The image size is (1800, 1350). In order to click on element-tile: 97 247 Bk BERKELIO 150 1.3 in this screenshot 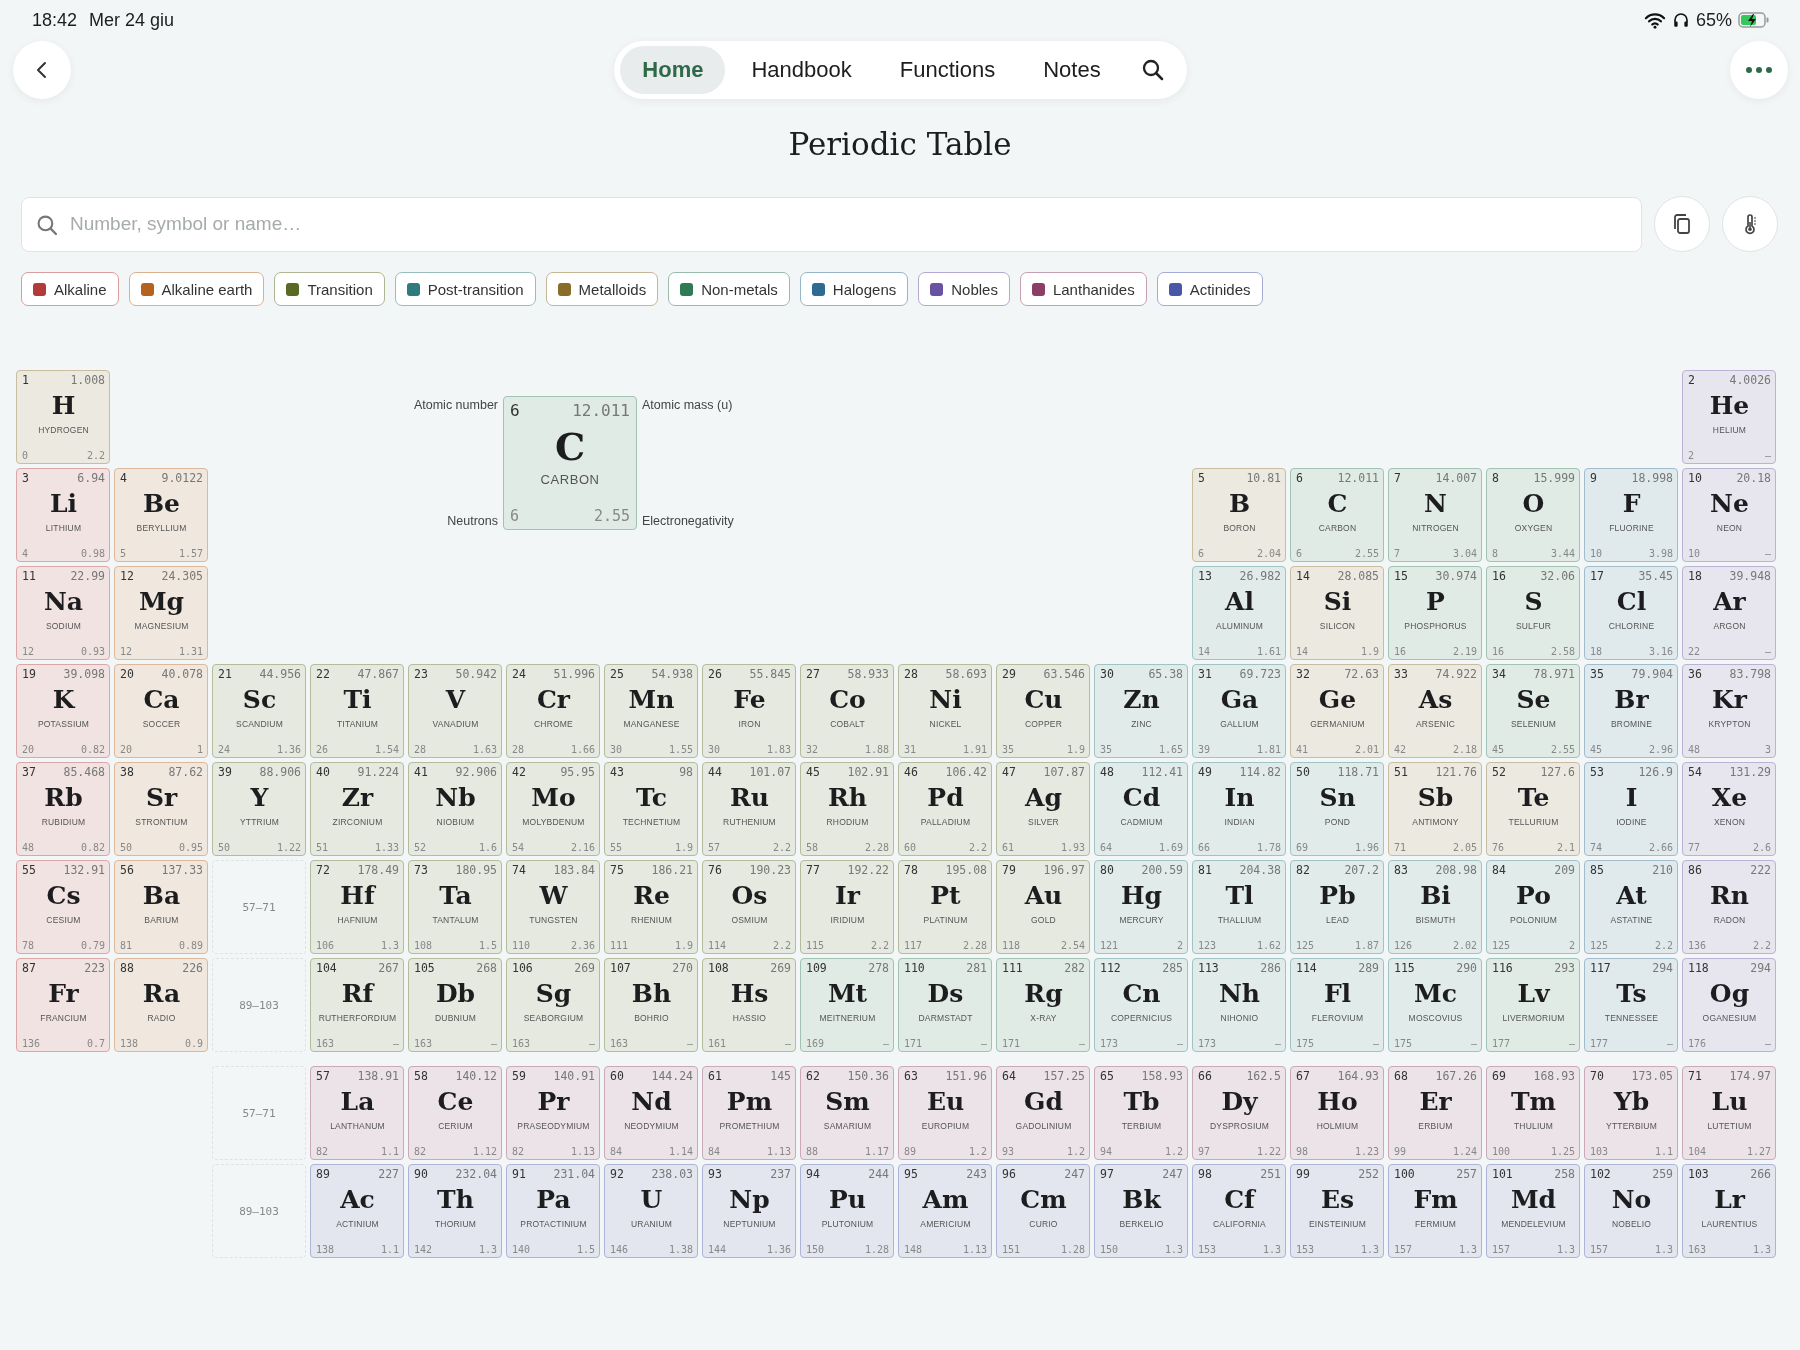, I will do `click(1141, 1211)`.